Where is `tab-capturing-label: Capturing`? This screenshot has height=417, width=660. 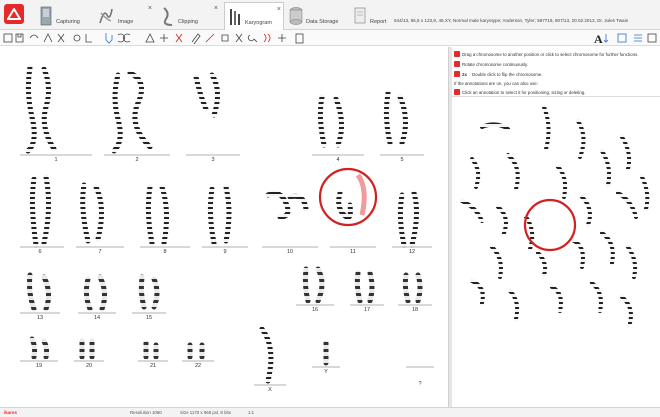 tab-capturing-label: Capturing is located at coordinates (68, 22).